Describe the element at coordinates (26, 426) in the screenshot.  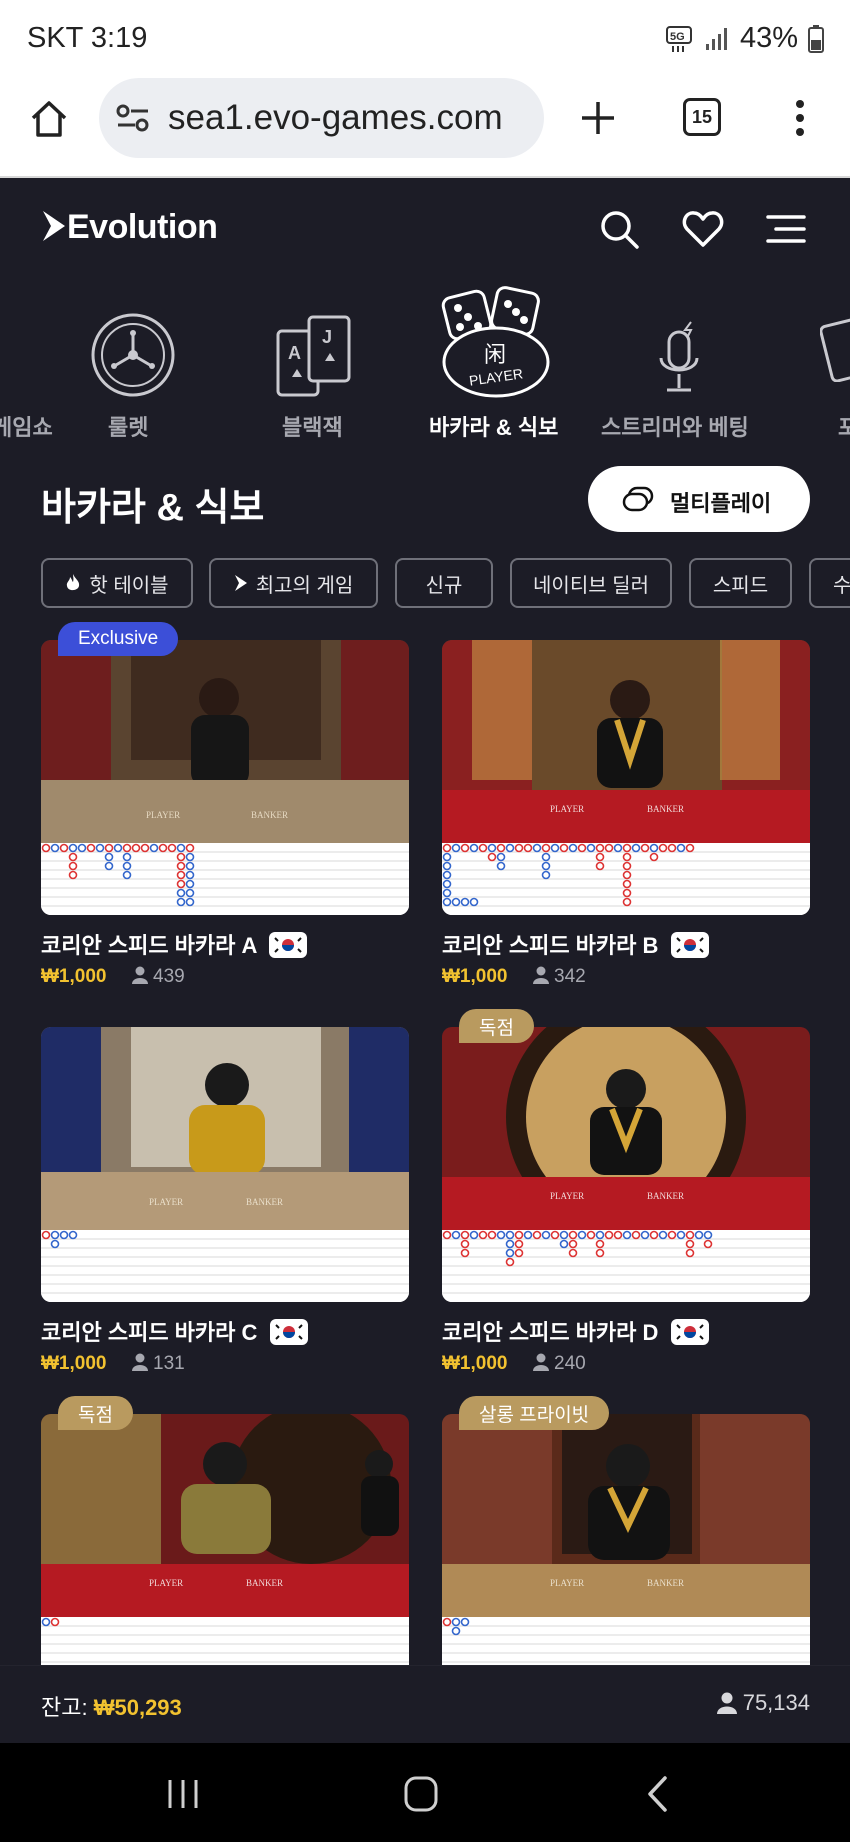
I see `category-partial-left: 게임쇼` at that location.